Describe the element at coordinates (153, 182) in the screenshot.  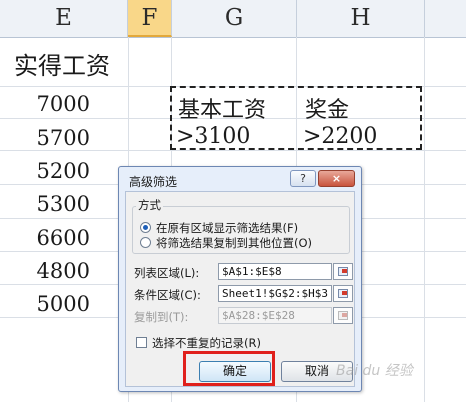
I see `dialog-title: 高级筛选` at that location.